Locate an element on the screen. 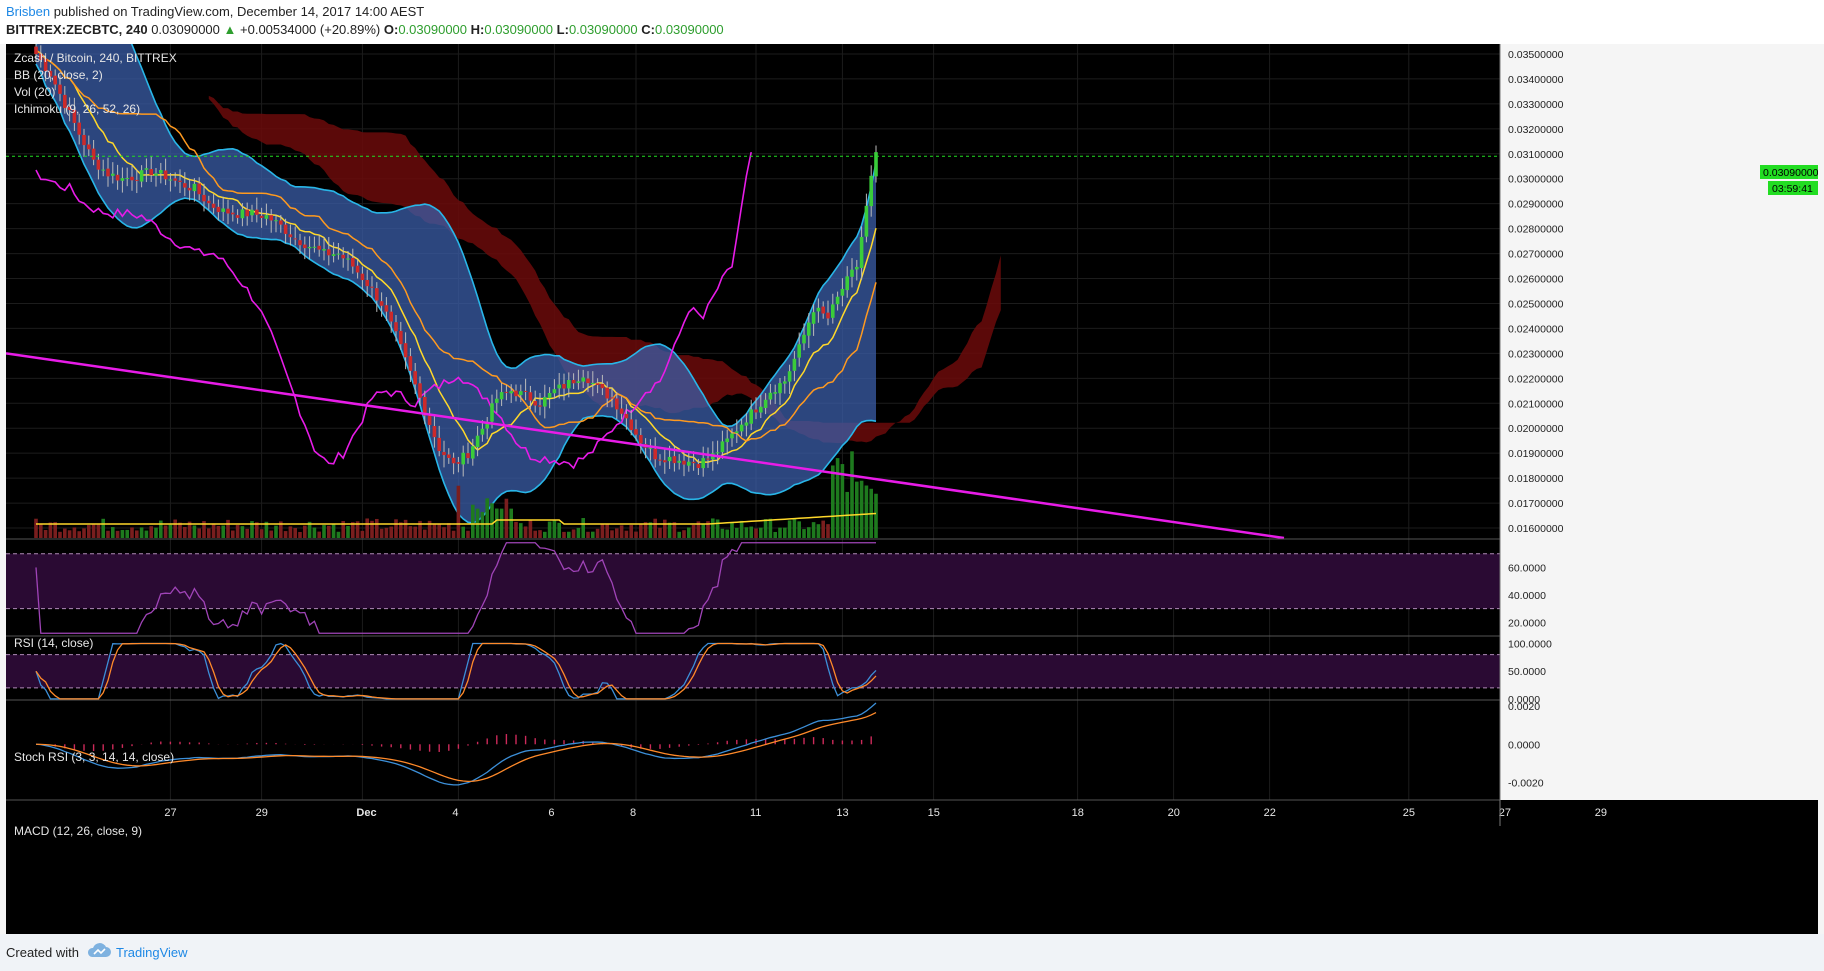 The image size is (1824, 971). open-label: O: is located at coordinates (391, 29).